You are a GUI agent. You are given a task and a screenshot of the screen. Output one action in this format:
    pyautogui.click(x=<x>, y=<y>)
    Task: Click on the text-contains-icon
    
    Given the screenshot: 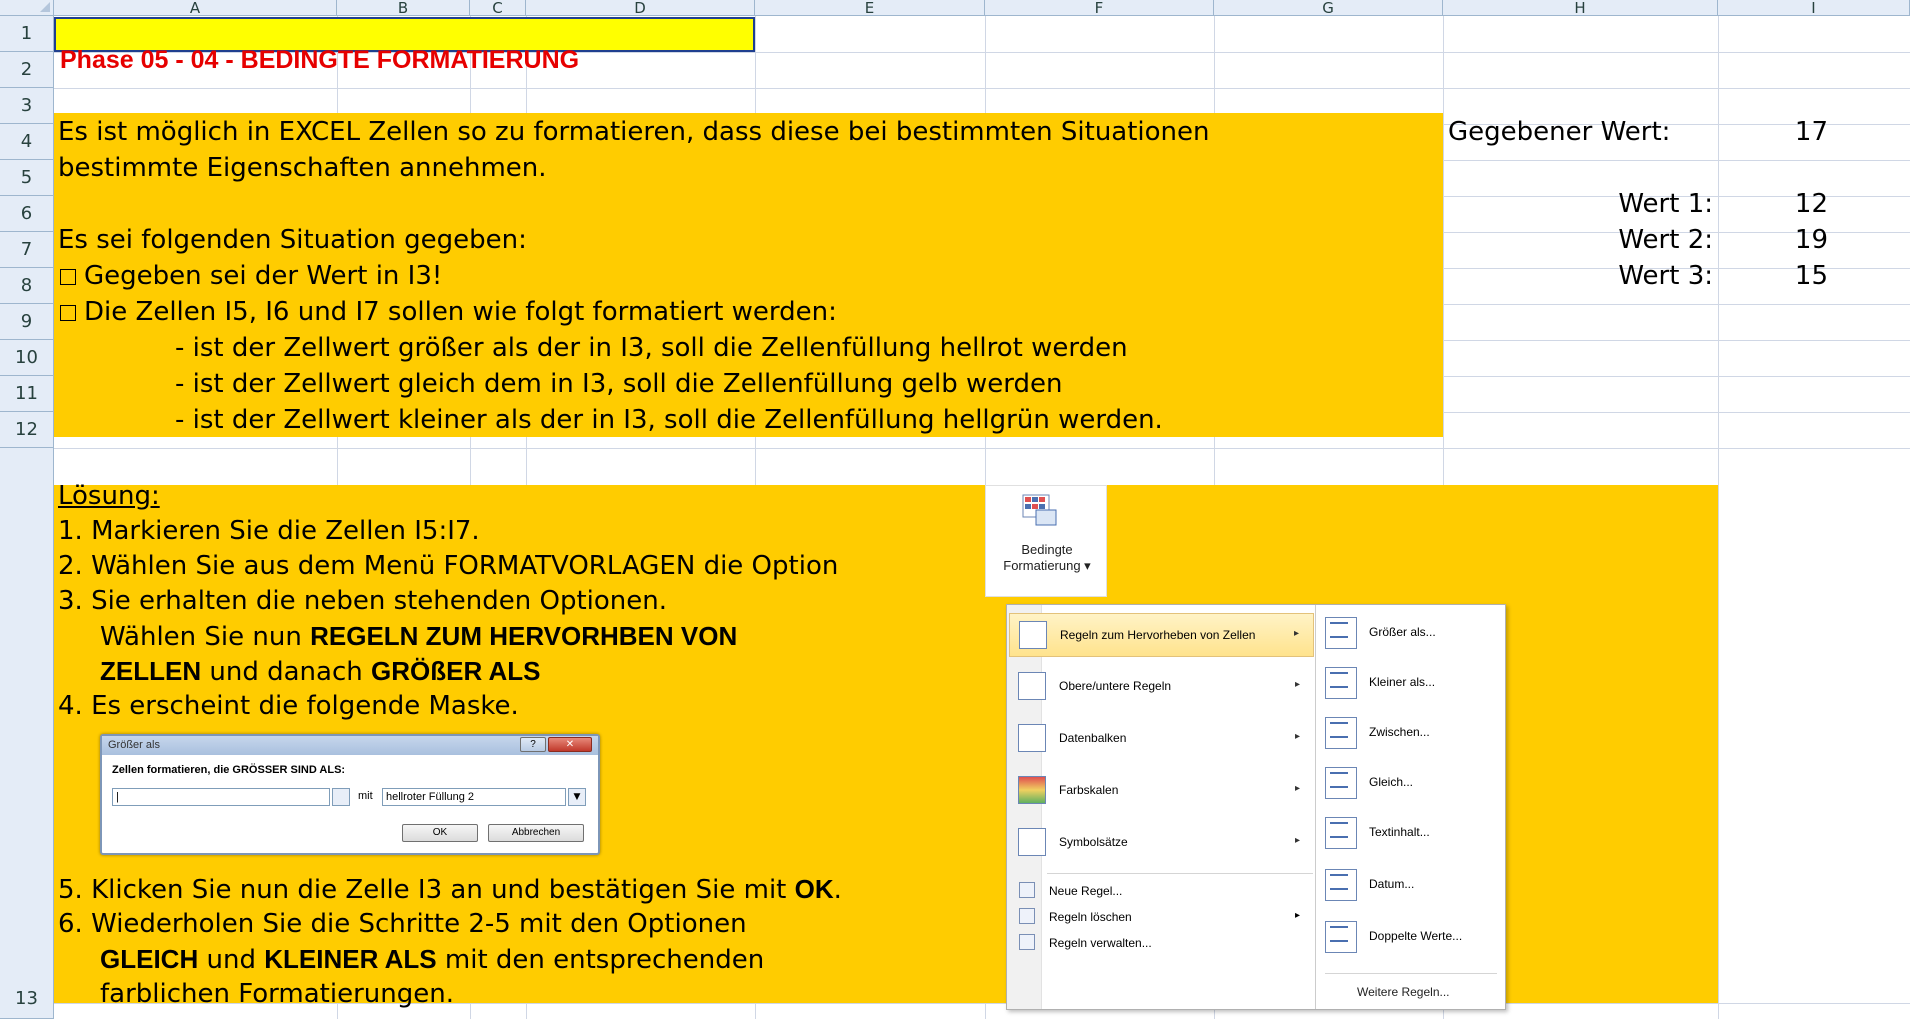 What is the action you would take?
    pyautogui.click(x=1341, y=833)
    